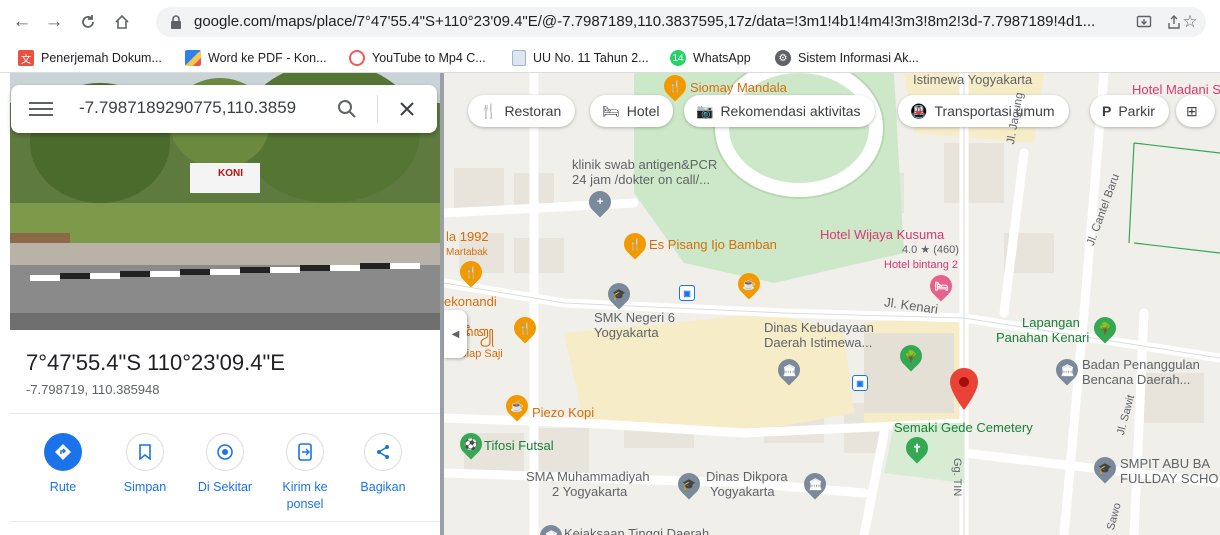 Image resolution: width=1220 pixels, height=535 pixels. I want to click on directions-button: Rute, so click(63, 464).